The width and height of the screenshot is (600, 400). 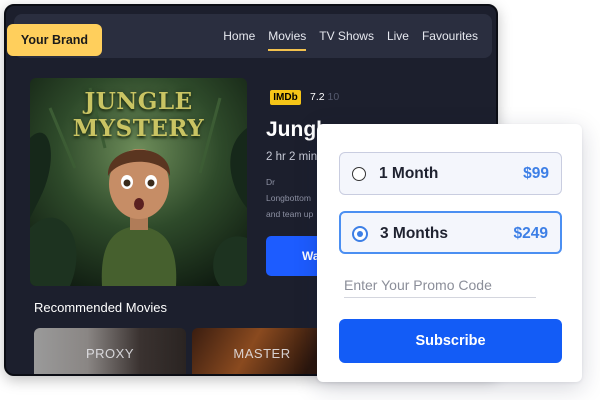 I want to click on plan-name: 1 Month, so click(x=409, y=173).